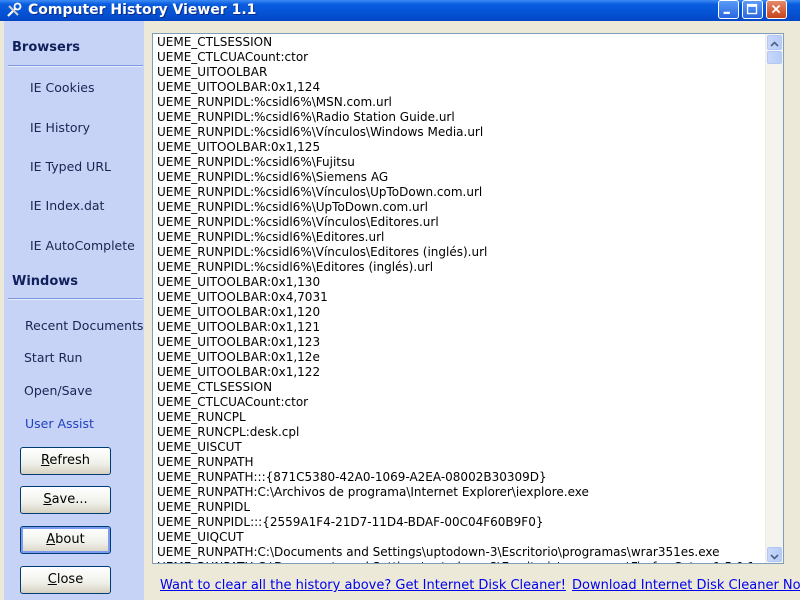 This screenshot has width=800, height=600. I want to click on windows-heading: Windows, so click(45, 281).